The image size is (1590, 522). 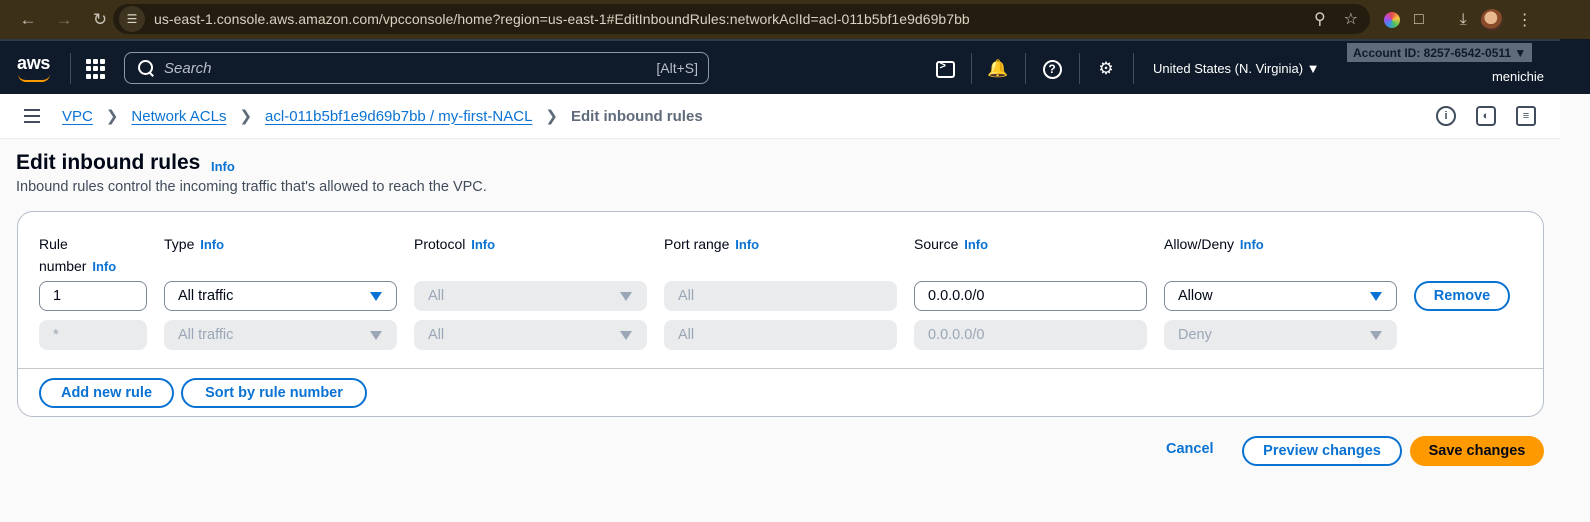 I want to click on breadcrumb-network-acls: Network ACLs, so click(x=178, y=116).